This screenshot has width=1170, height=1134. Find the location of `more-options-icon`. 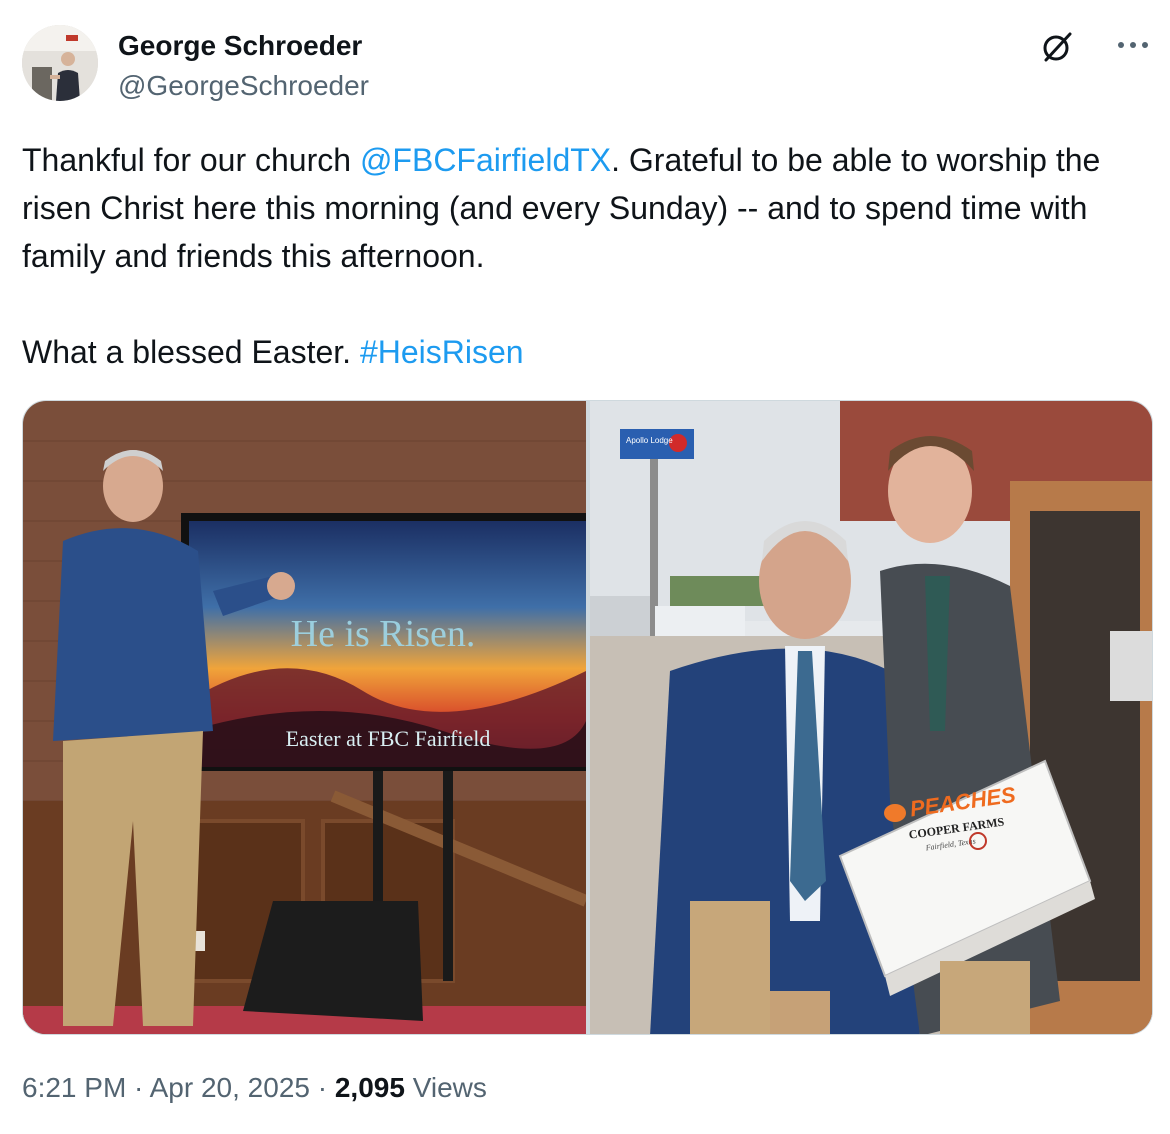

more-options-icon is located at coordinates (1133, 45).